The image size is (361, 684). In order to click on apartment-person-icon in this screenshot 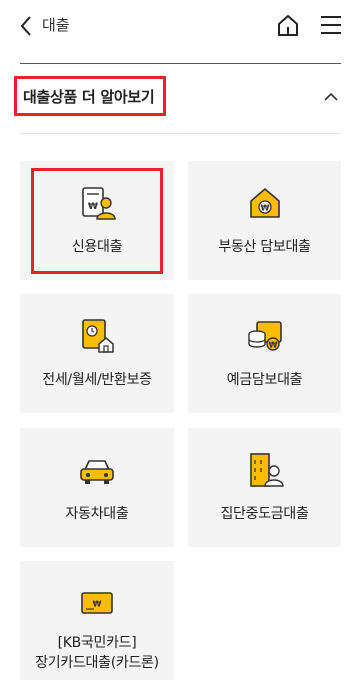, I will do `click(266, 470)`.